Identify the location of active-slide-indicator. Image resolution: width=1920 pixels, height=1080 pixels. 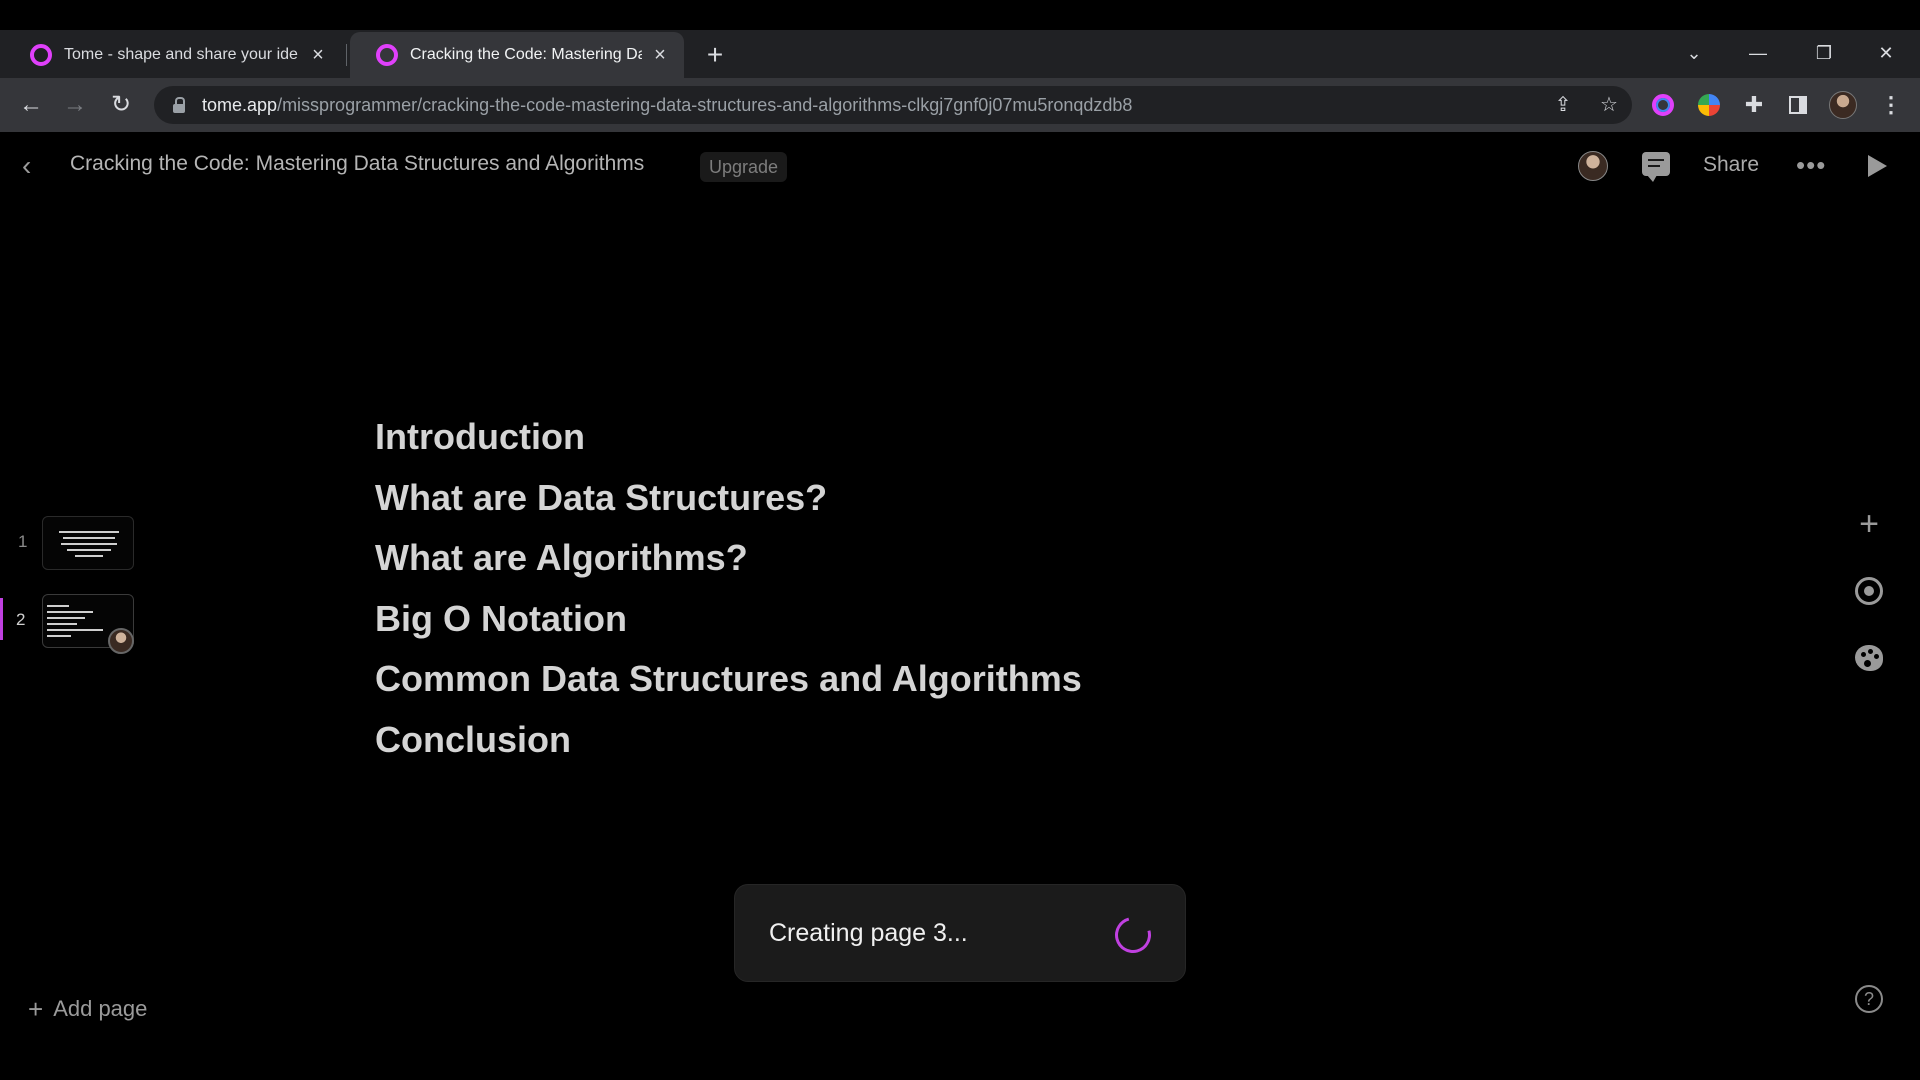
(1, 619).